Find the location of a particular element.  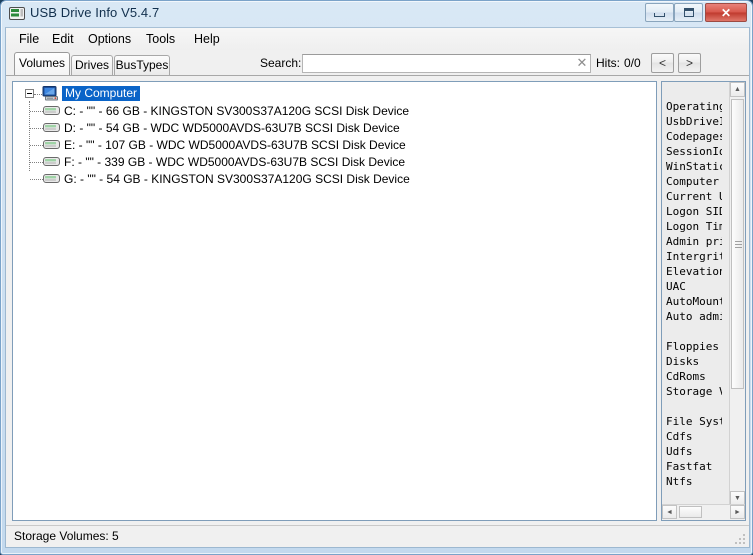

menu-item-help: Help is located at coordinates (207, 39).